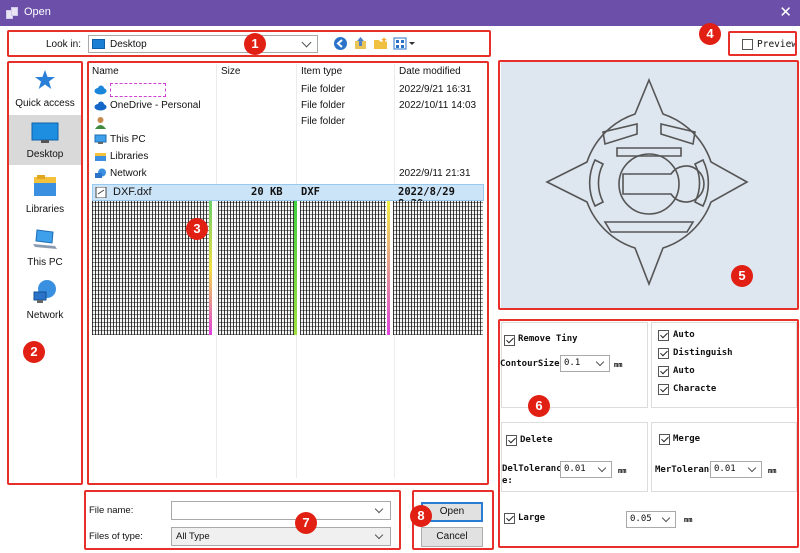 Image resolution: width=800 pixels, height=553 pixels. Describe the element at coordinates (710, 34) in the screenshot. I see `annotation-badge-4: 4` at that location.